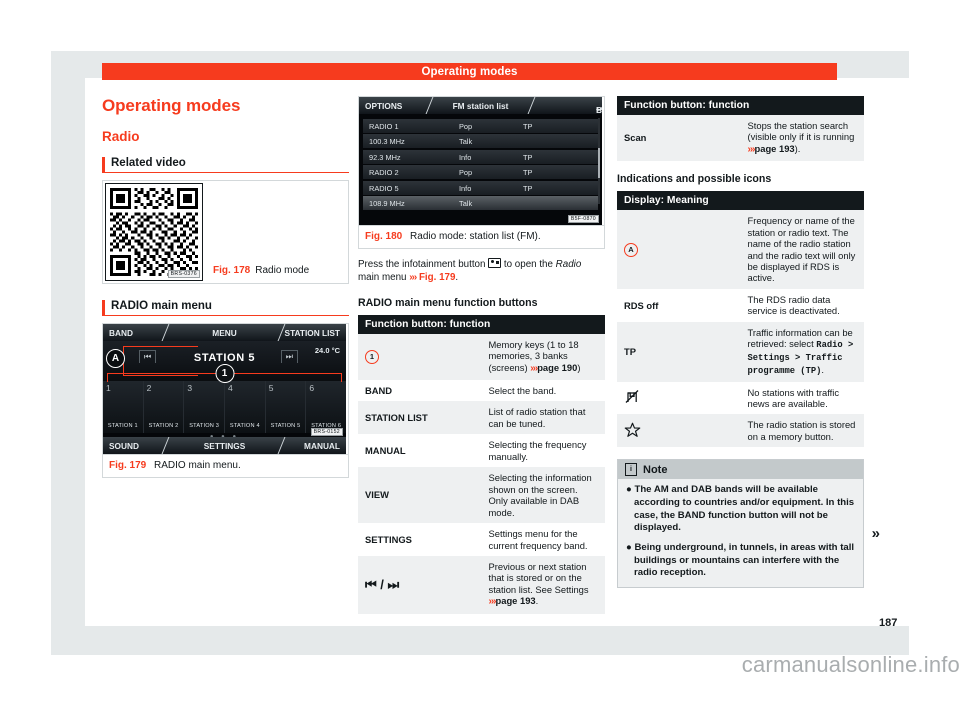 The width and height of the screenshot is (960, 708). I want to click on figure-179-caption-text: RADIO main menu., so click(197, 465).